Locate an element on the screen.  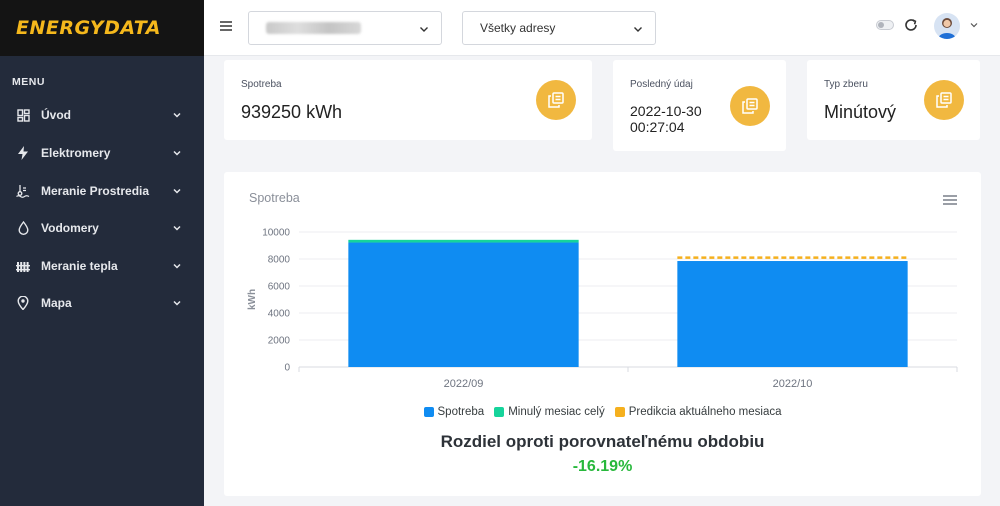
card-title: Typ zberu is located at coordinates (846, 84).